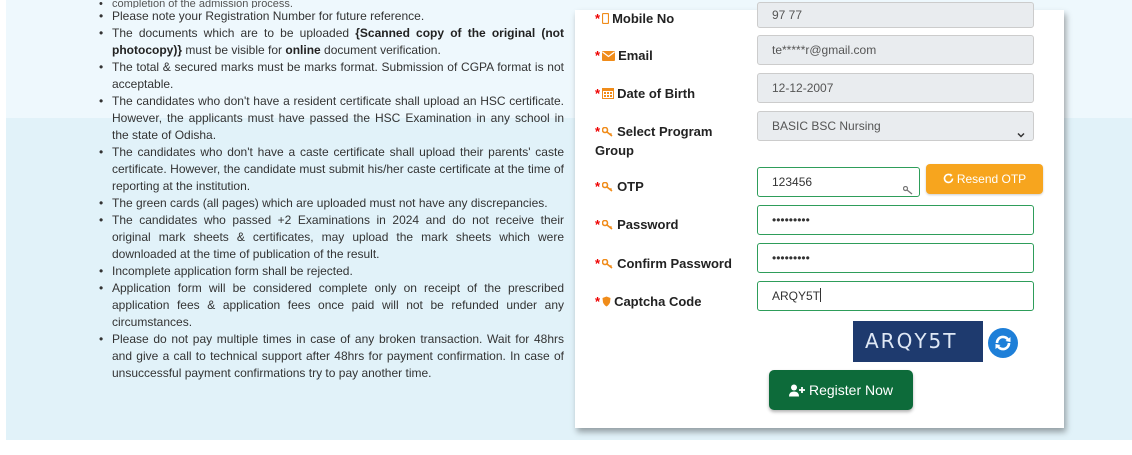 This screenshot has width=1132, height=455. Describe the element at coordinates (895, 15) in the screenshot. I see `mobile-field: 97 77` at that location.